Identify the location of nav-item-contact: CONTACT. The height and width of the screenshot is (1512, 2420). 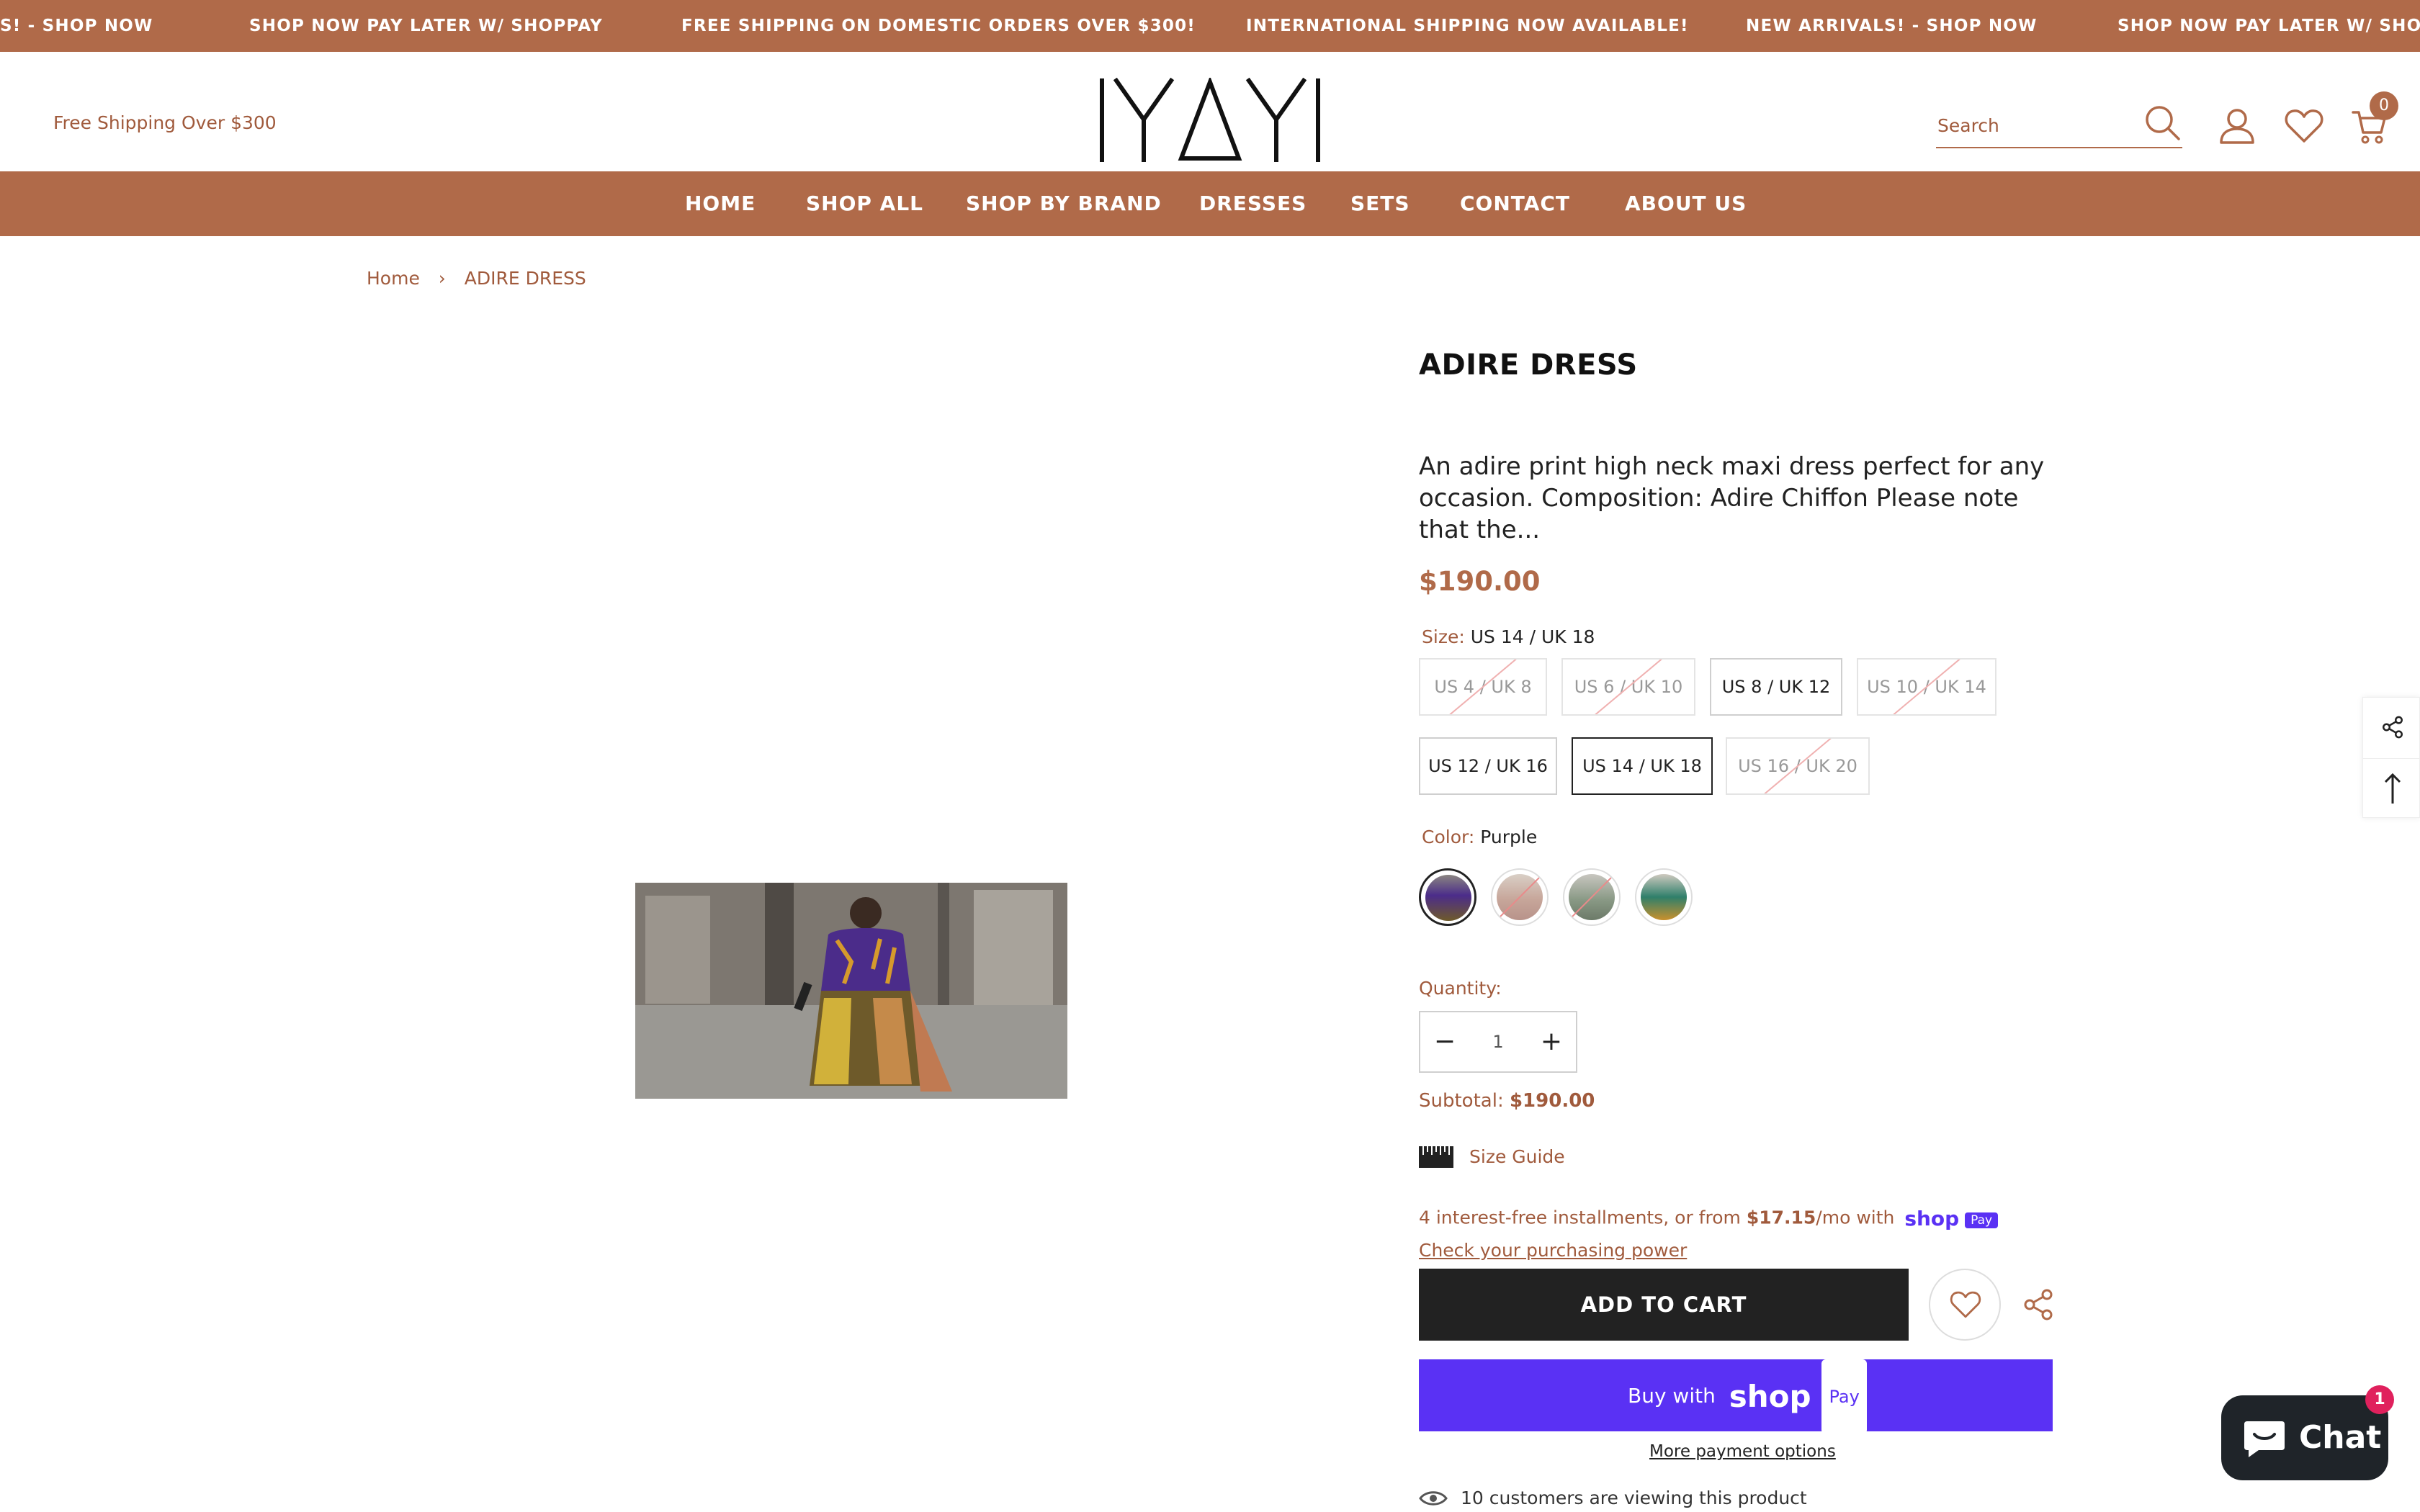
(1515, 203).